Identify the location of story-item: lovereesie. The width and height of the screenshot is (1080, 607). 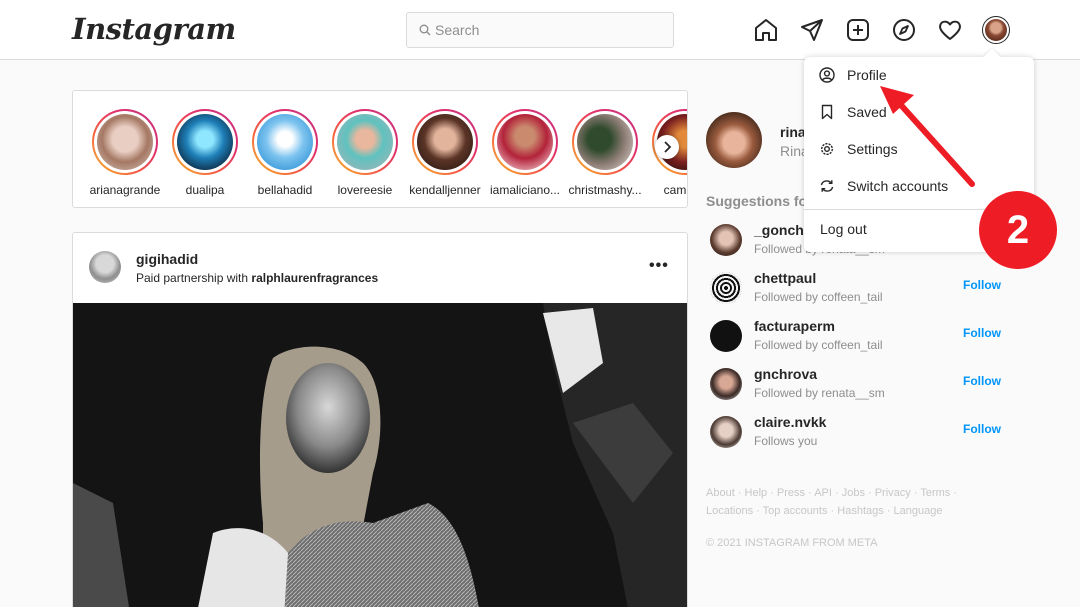
(365, 153).